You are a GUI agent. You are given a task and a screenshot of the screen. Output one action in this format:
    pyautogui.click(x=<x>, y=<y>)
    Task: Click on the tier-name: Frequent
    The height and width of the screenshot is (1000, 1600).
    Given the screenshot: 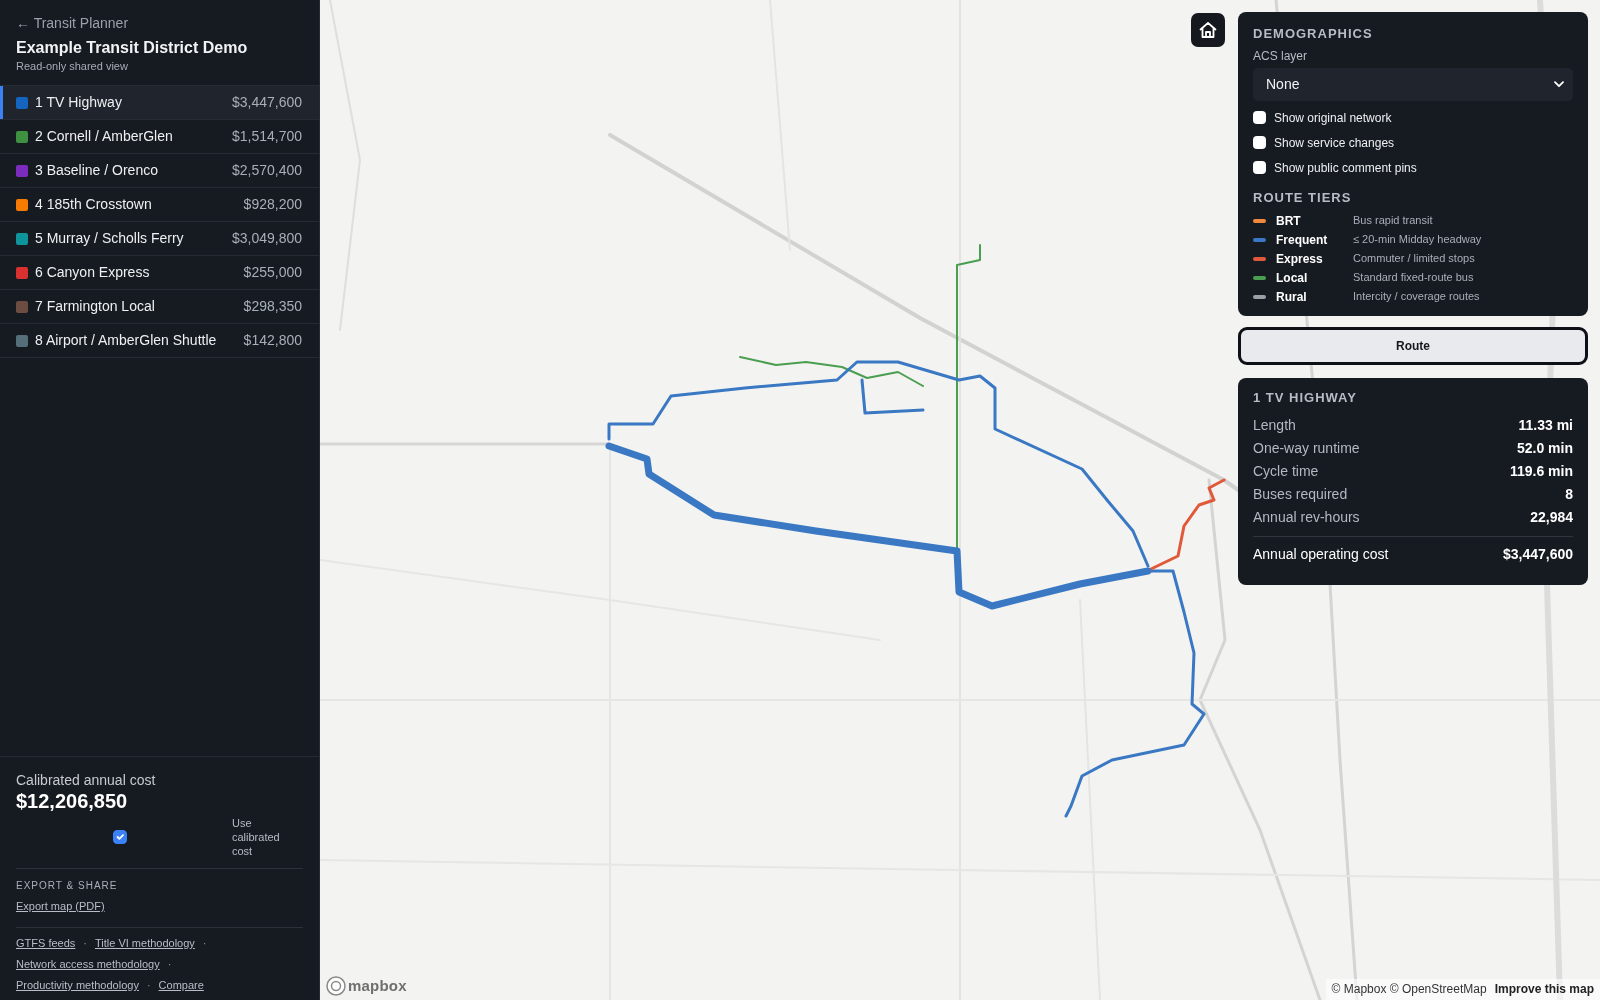 What is the action you would take?
    pyautogui.click(x=1302, y=240)
    